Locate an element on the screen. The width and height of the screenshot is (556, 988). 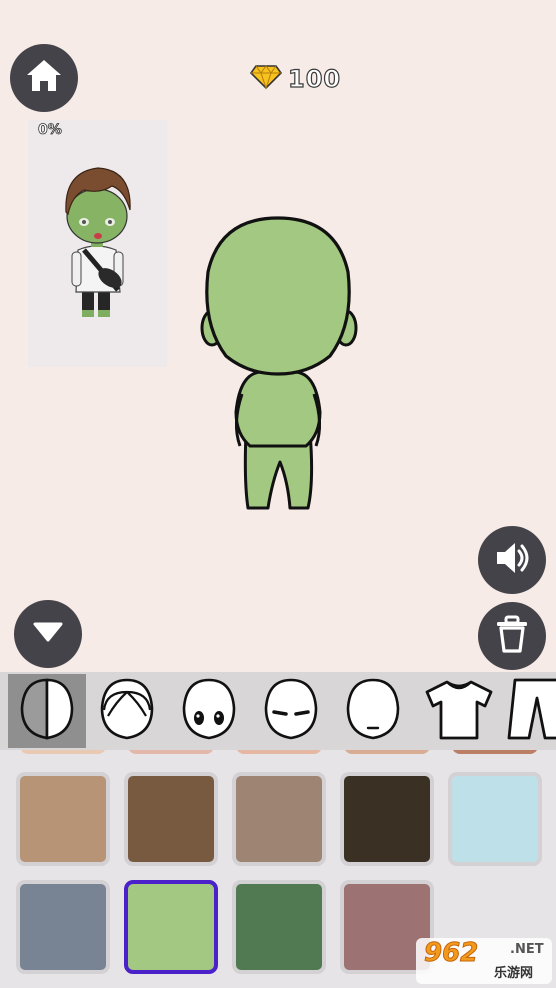
pants-icon is located at coordinates (528, 711).